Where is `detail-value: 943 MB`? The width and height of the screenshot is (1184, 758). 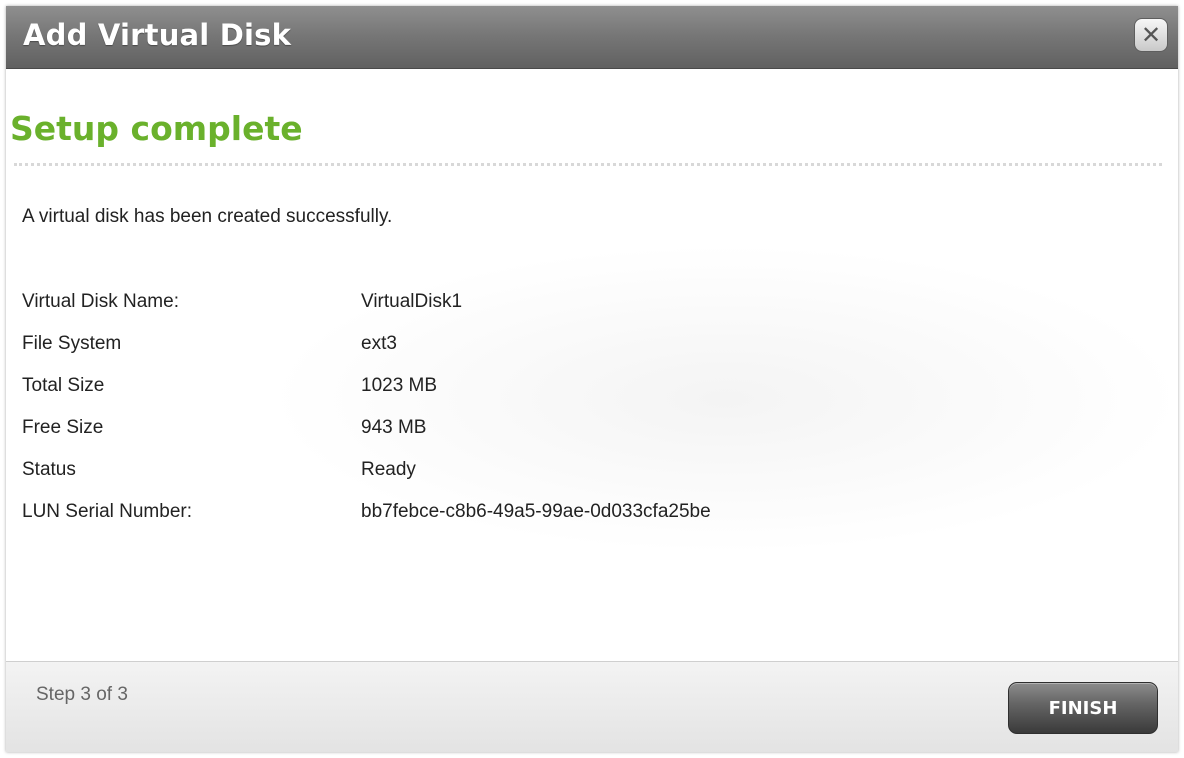 detail-value: 943 MB is located at coordinates (394, 427).